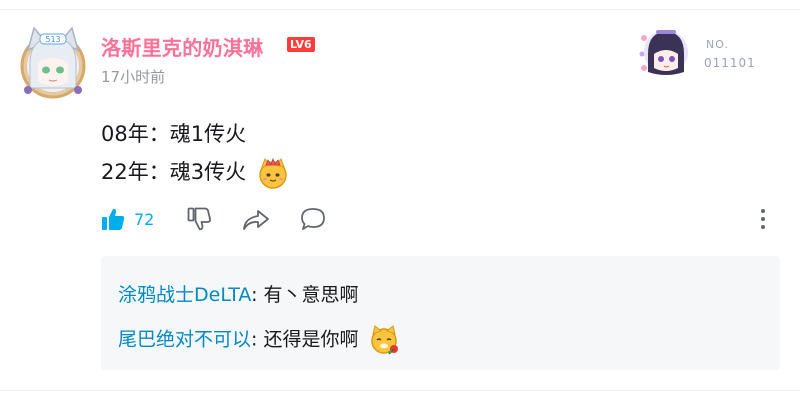  Describe the element at coordinates (694, 52) in the screenshot. I see `fan-badge: NO. 011101` at that location.